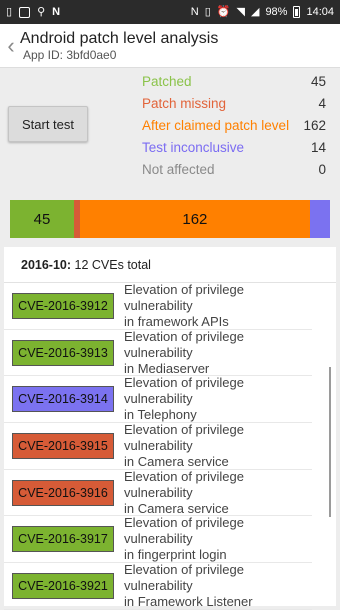 Image resolution: width=340 pixels, height=610 pixels. I want to click on month-label: 2016-10:, so click(46, 265).